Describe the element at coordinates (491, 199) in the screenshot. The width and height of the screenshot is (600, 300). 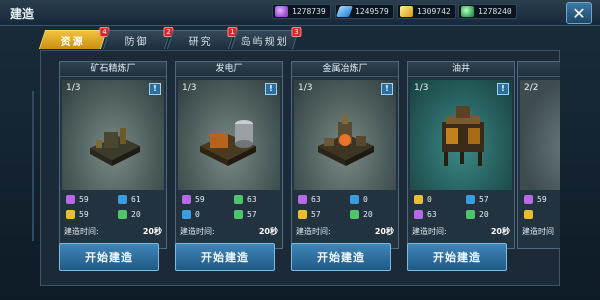
I see `cost-fuel: 57` at that location.